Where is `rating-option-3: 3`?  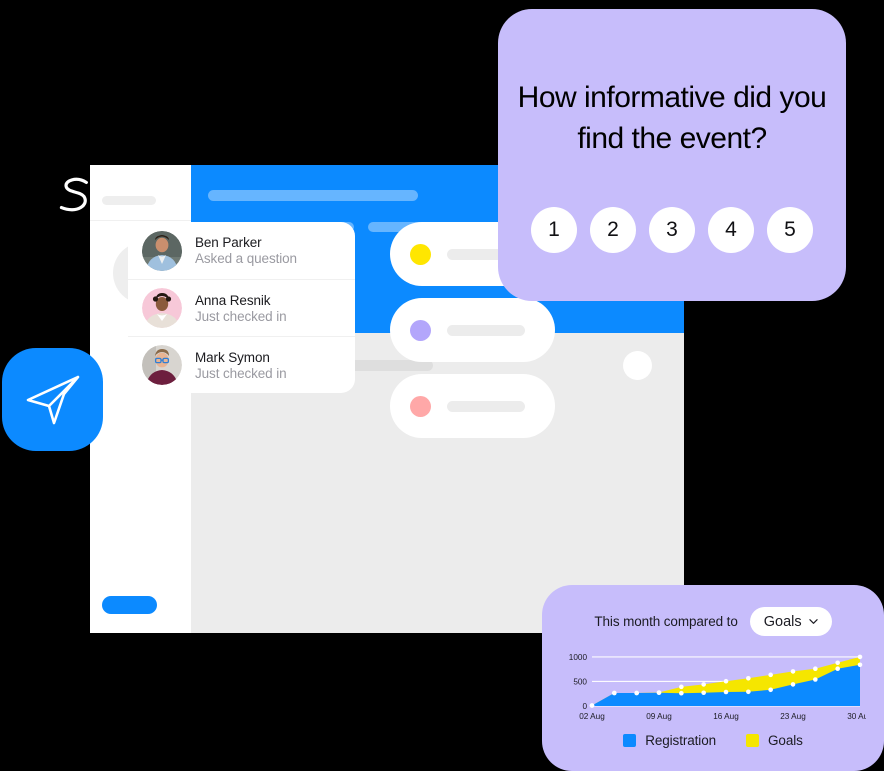
rating-option-3: 3 is located at coordinates (672, 230).